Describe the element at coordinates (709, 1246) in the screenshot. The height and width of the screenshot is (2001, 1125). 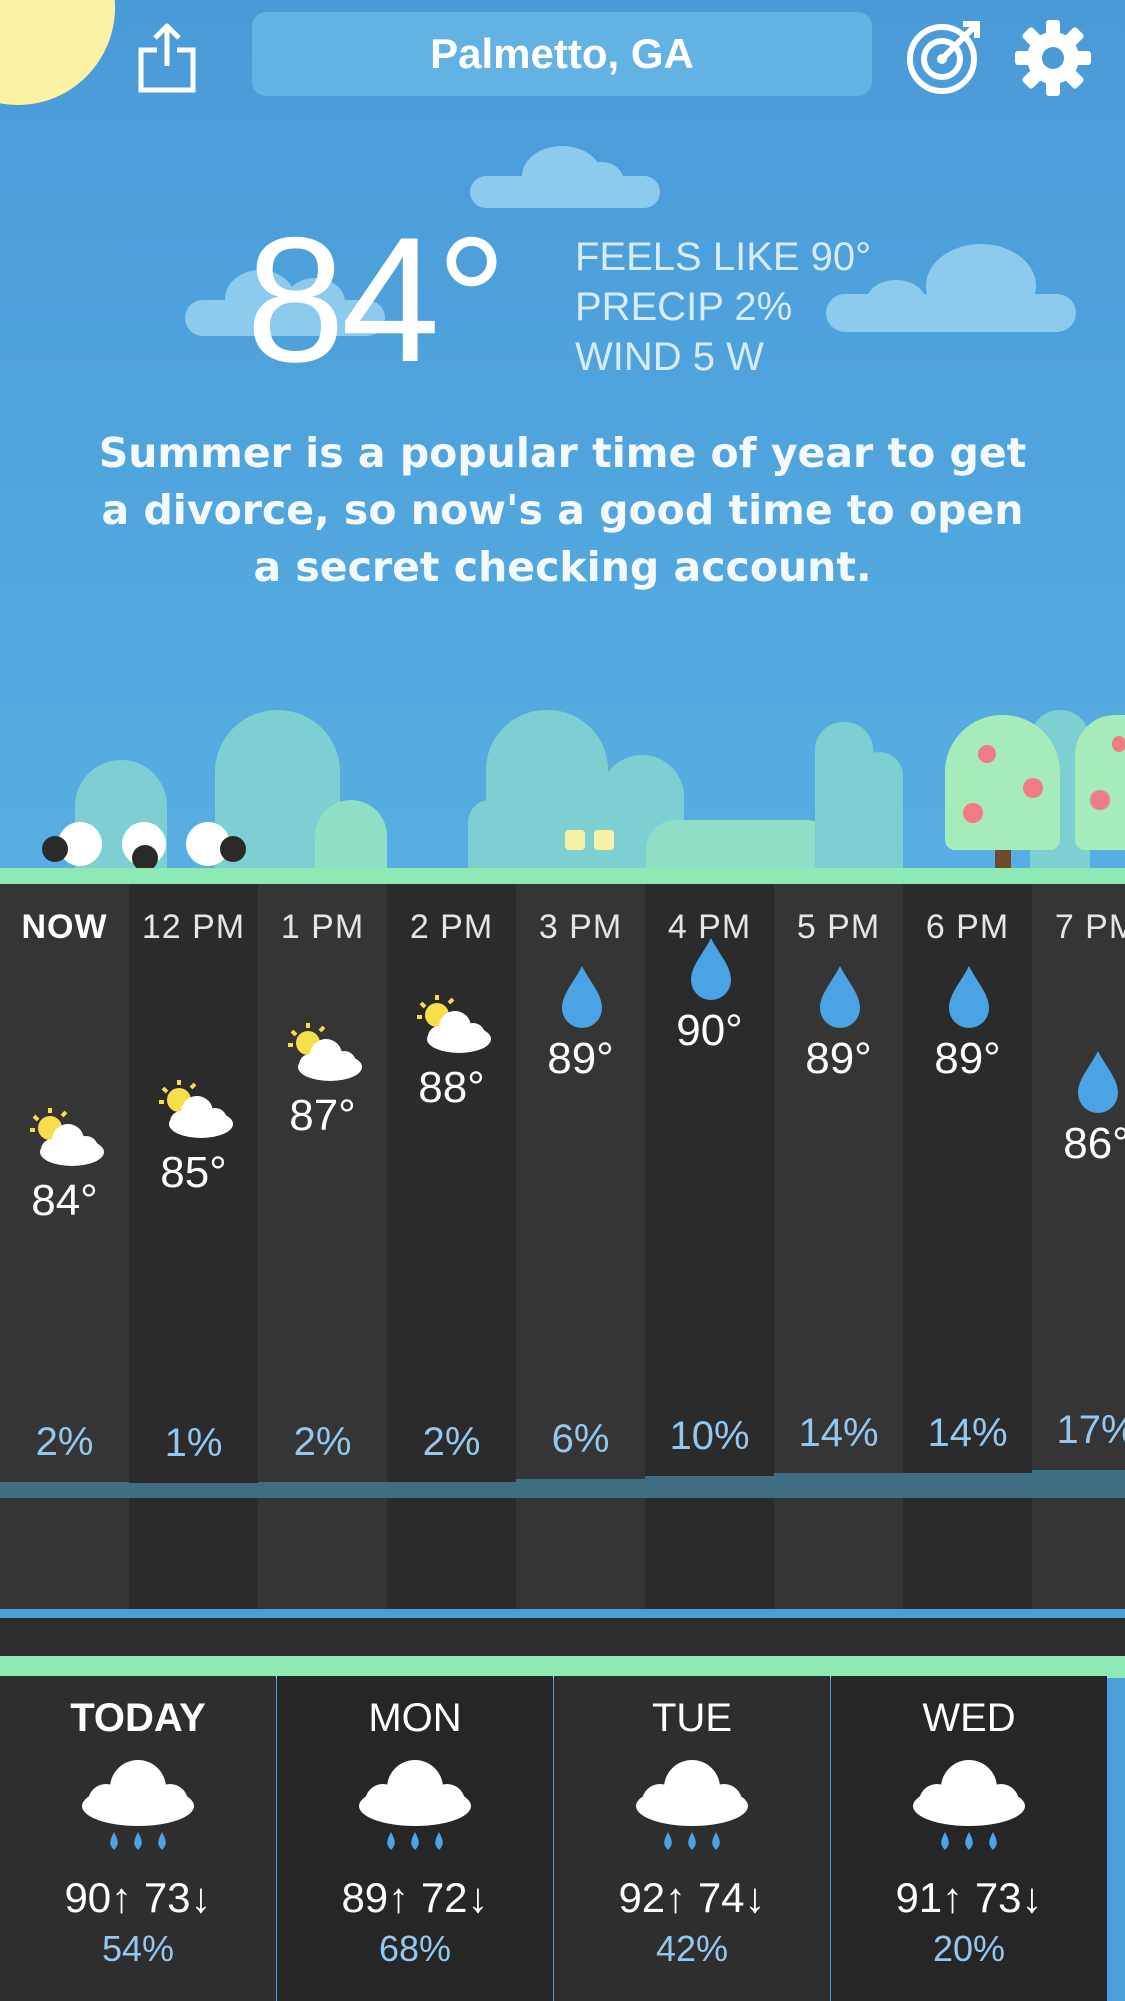
I see `hour-column: 4 PM 90° 10%` at that location.